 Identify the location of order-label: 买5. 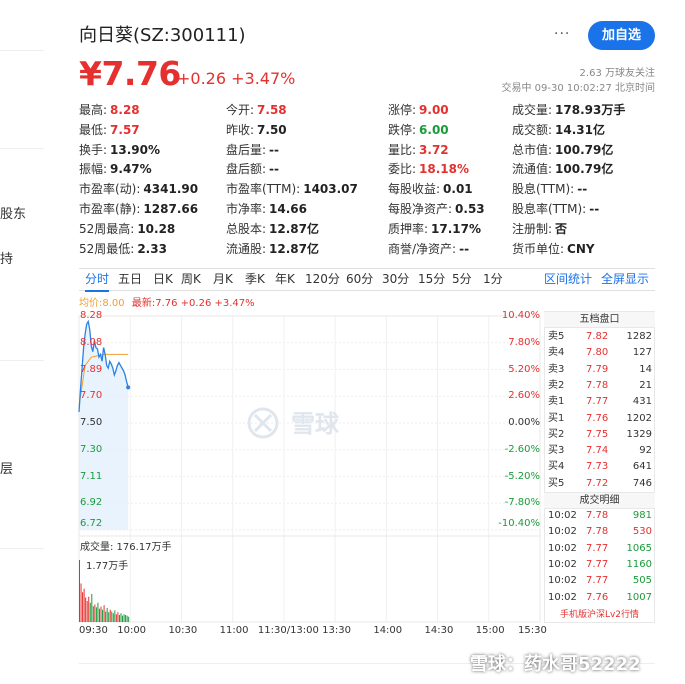
(556, 483).